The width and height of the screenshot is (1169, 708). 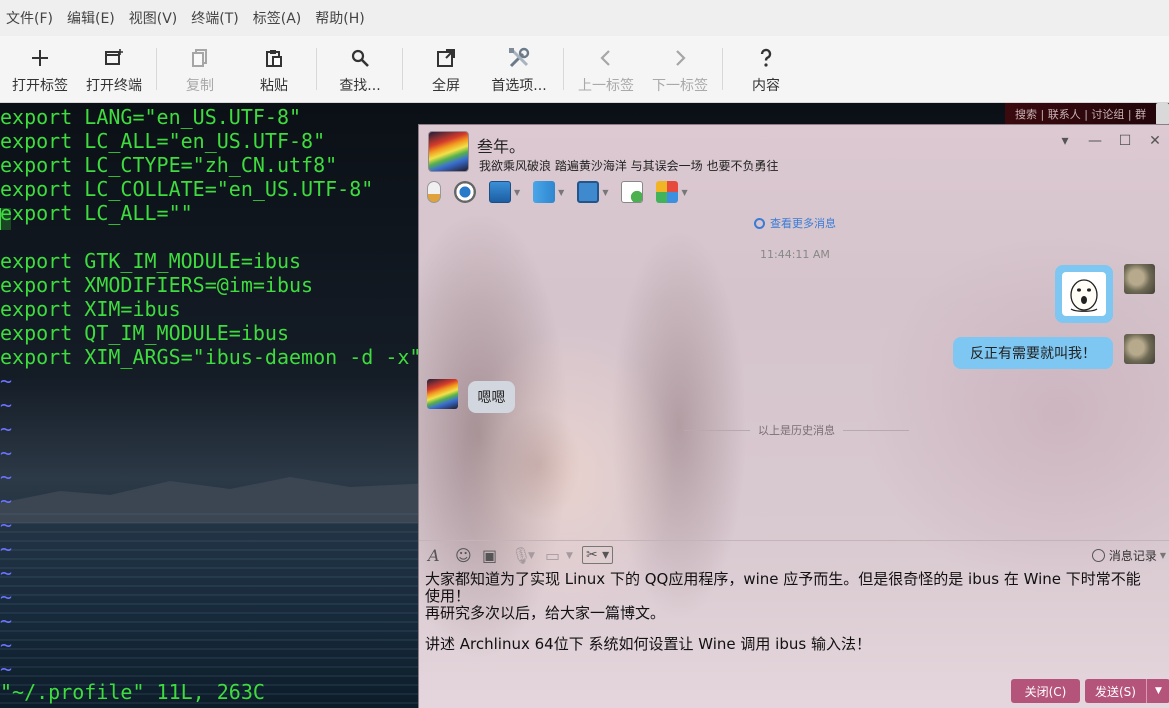 What do you see at coordinates (90, 309) in the screenshot?
I see `terminal-line: export XIM=ibus` at bounding box center [90, 309].